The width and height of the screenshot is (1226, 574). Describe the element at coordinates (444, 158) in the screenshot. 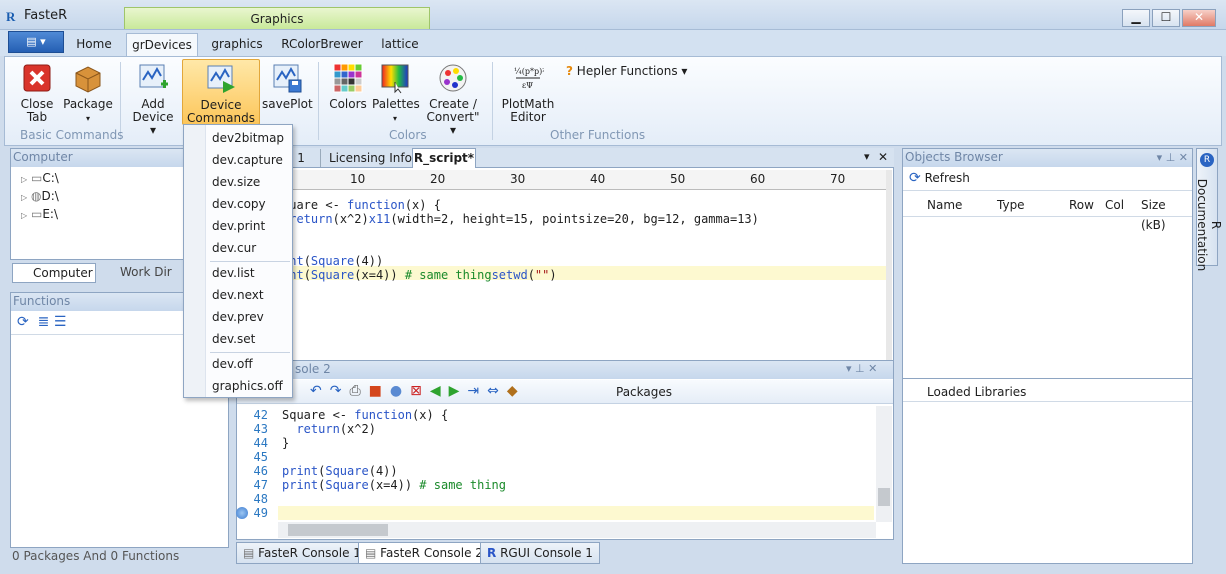

I see `editor-tab-r-script: R_script*` at that location.